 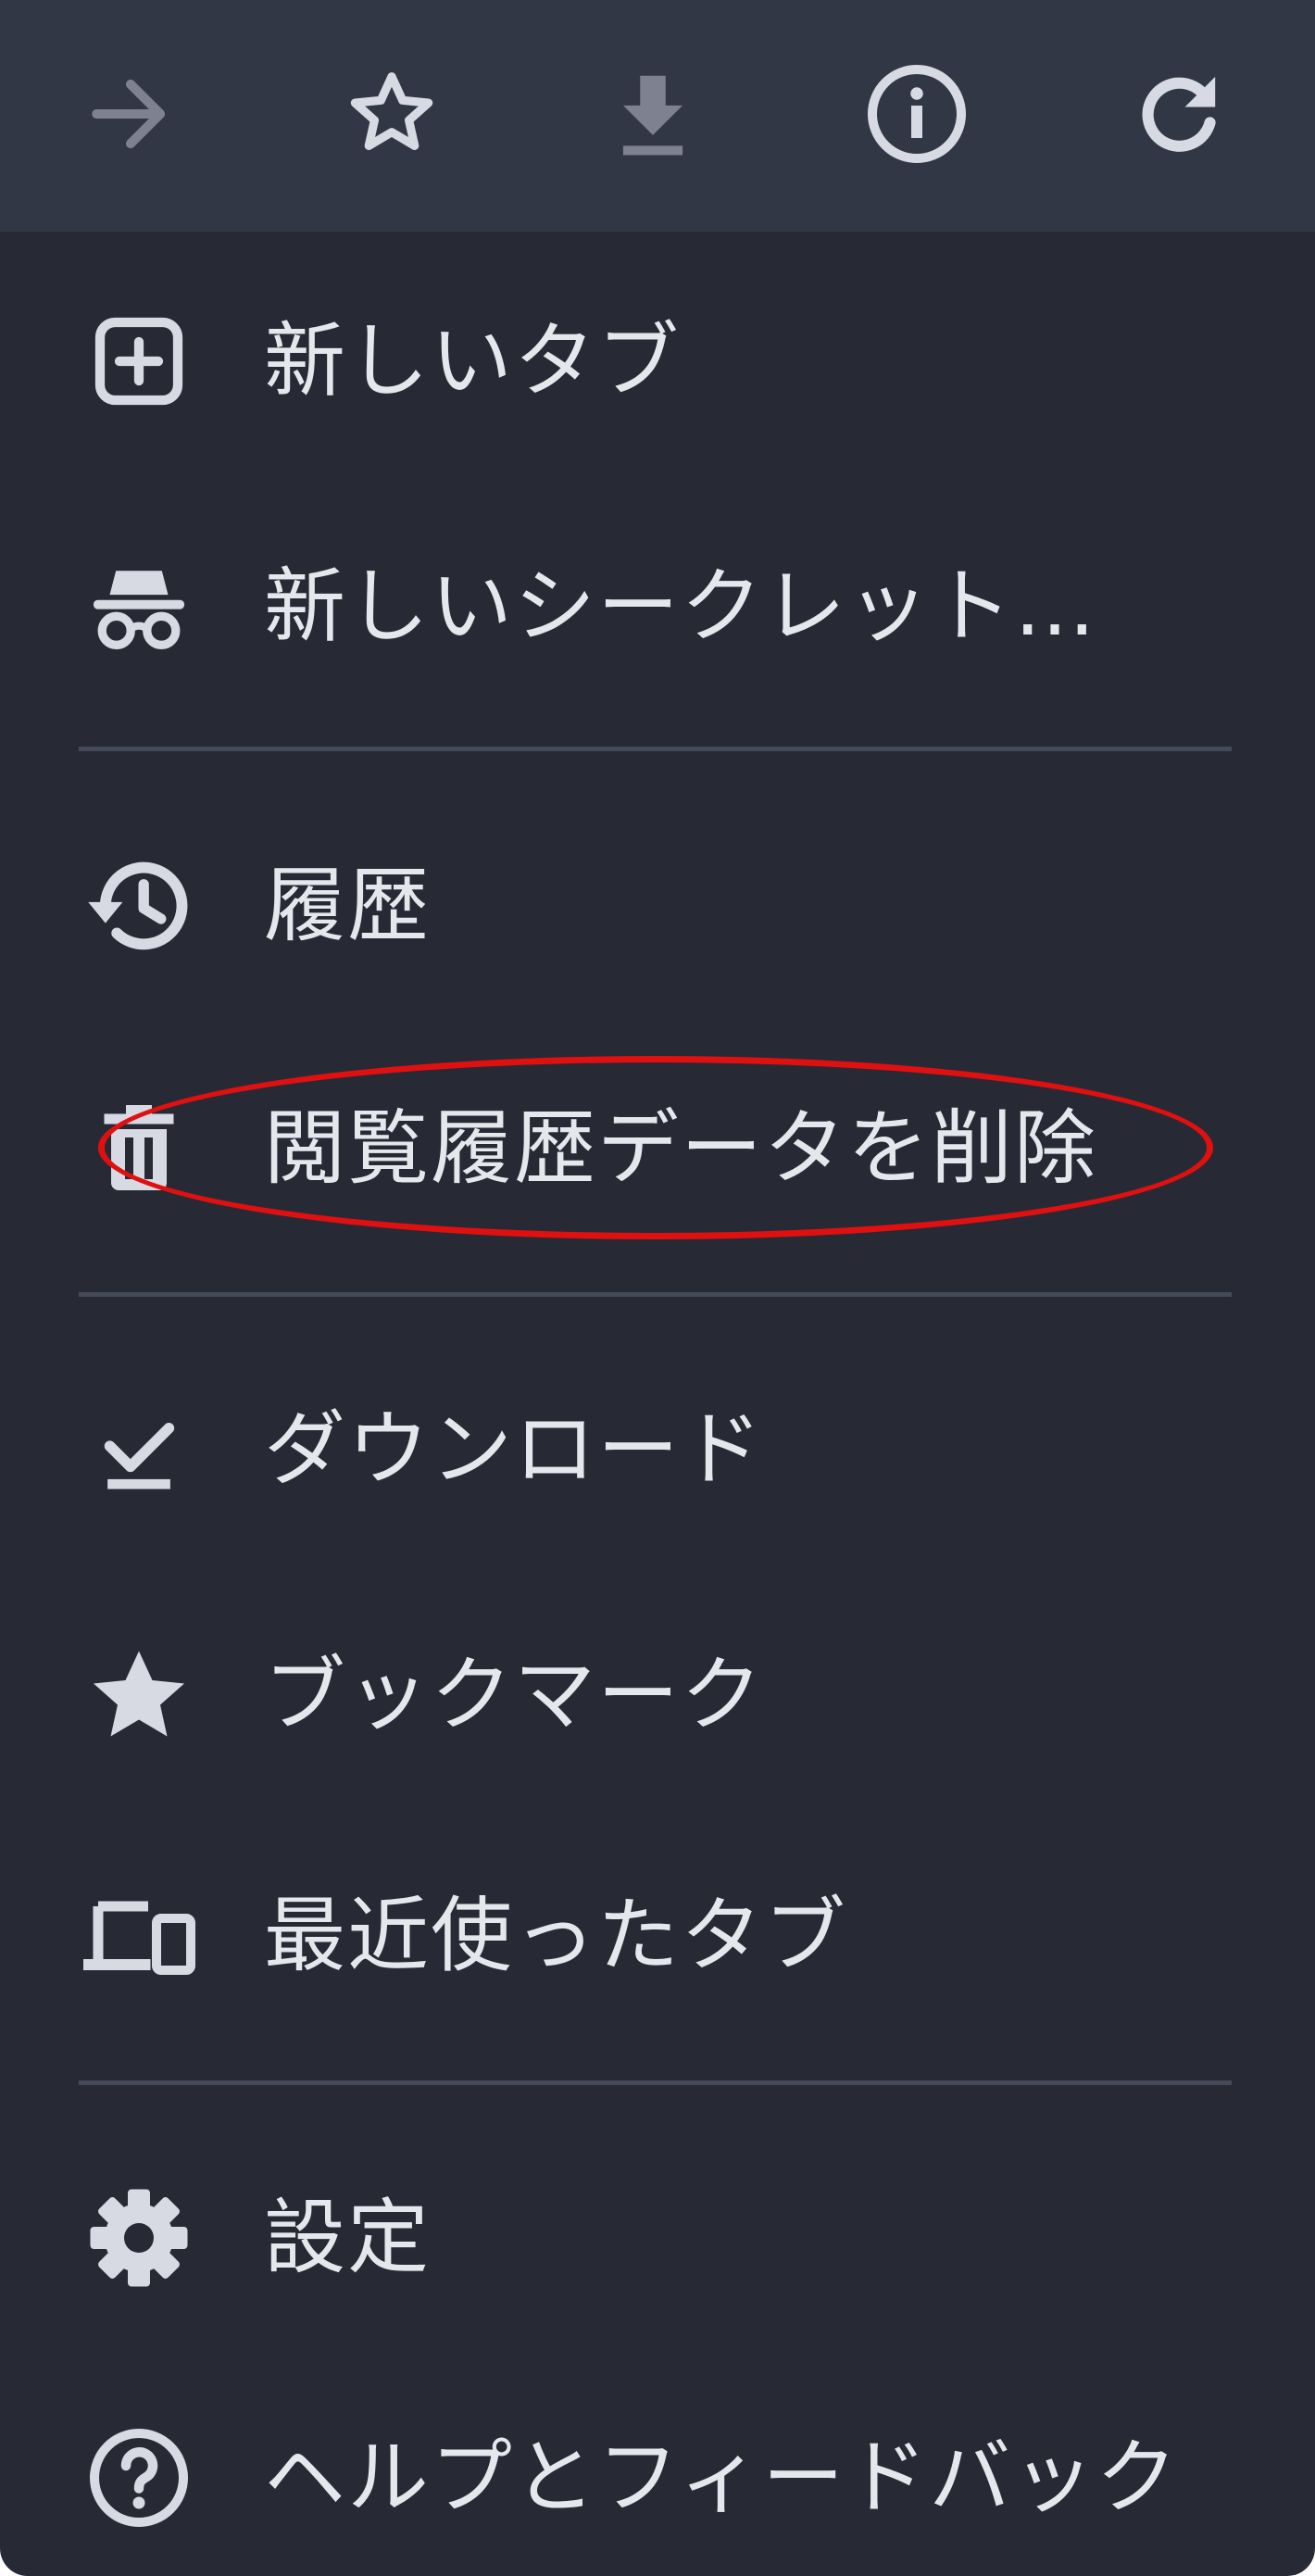 I want to click on downloads-icon, so click(x=139, y=1449).